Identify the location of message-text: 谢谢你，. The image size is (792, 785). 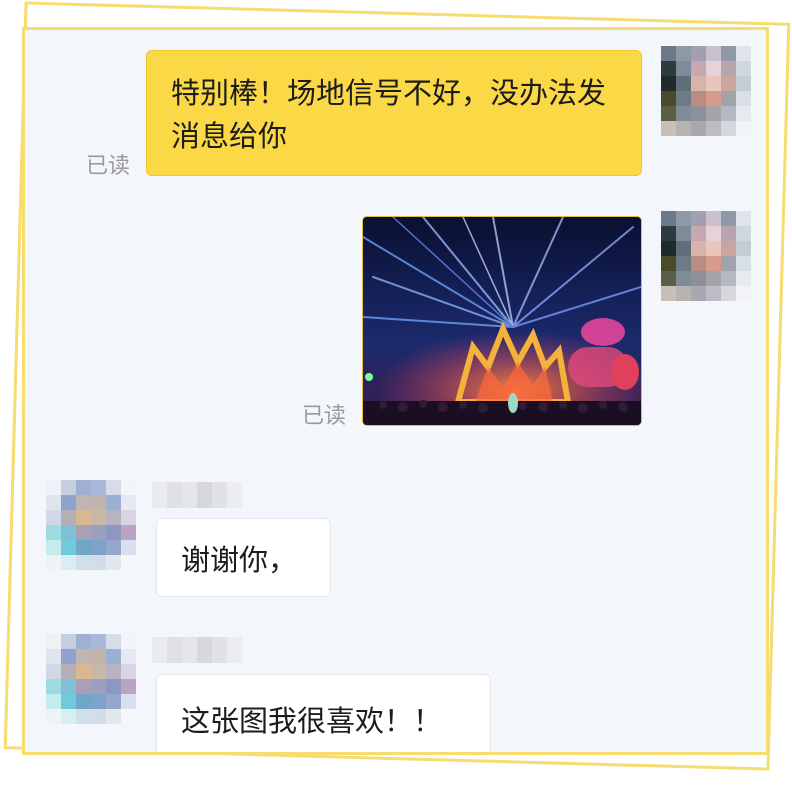
(239, 559).